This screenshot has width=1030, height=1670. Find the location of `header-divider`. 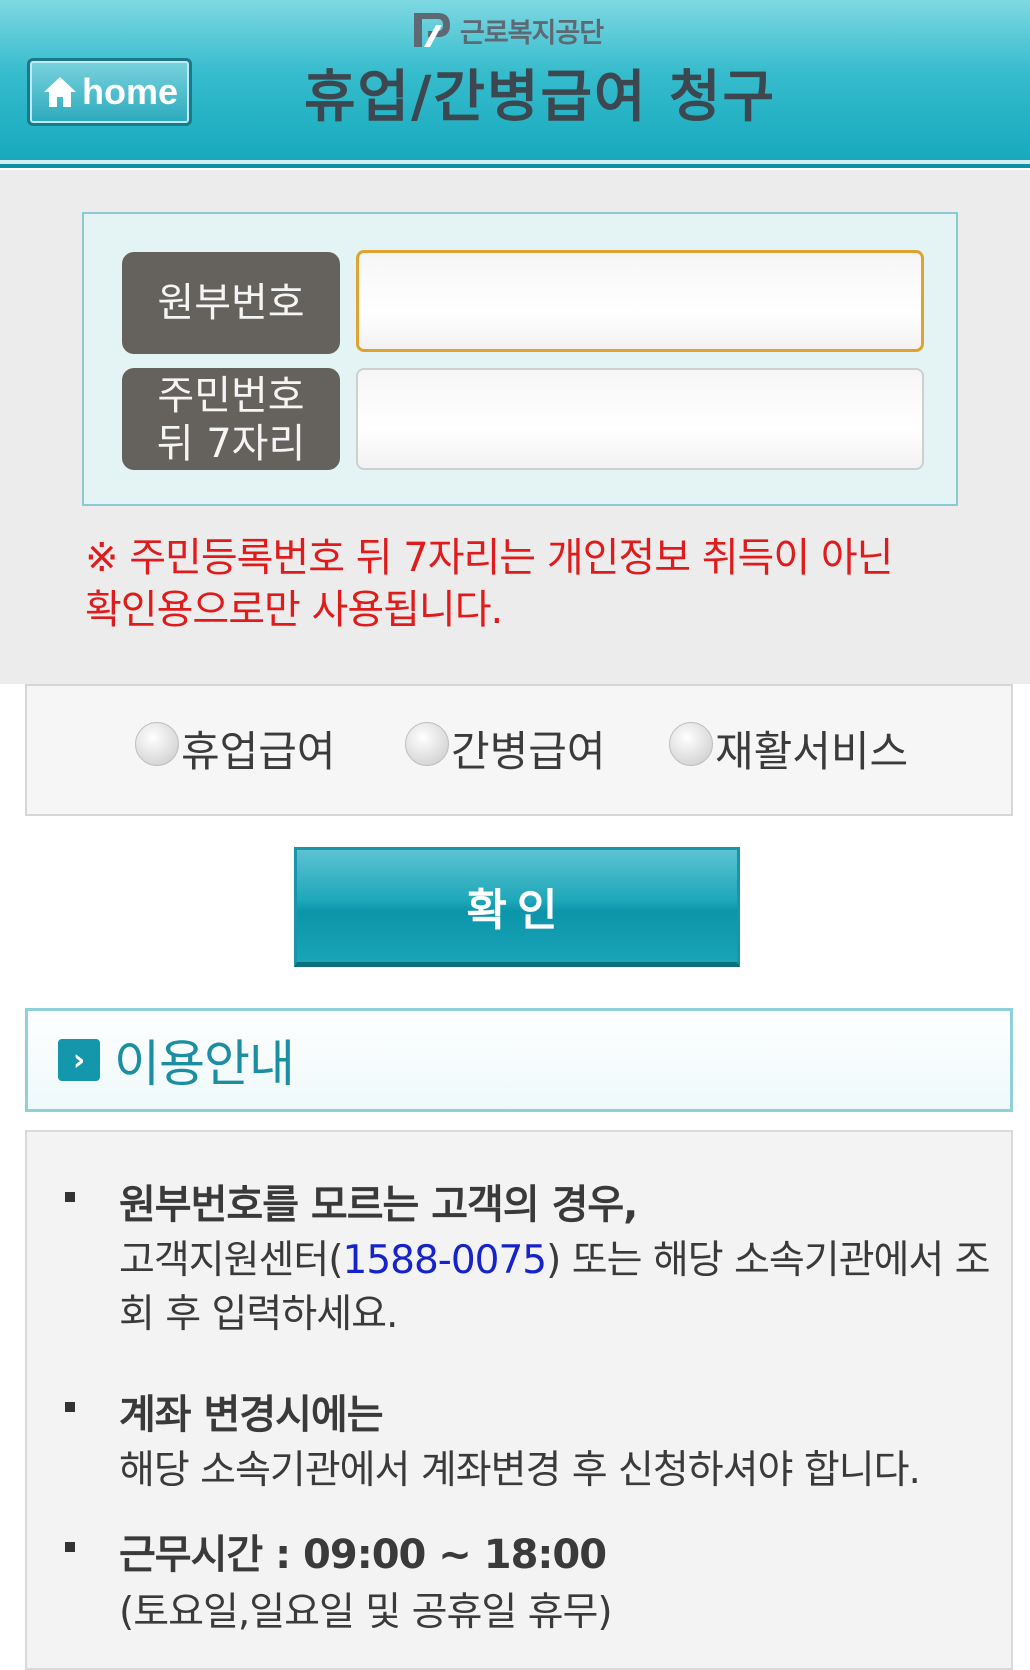

header-divider is located at coordinates (515, 162).